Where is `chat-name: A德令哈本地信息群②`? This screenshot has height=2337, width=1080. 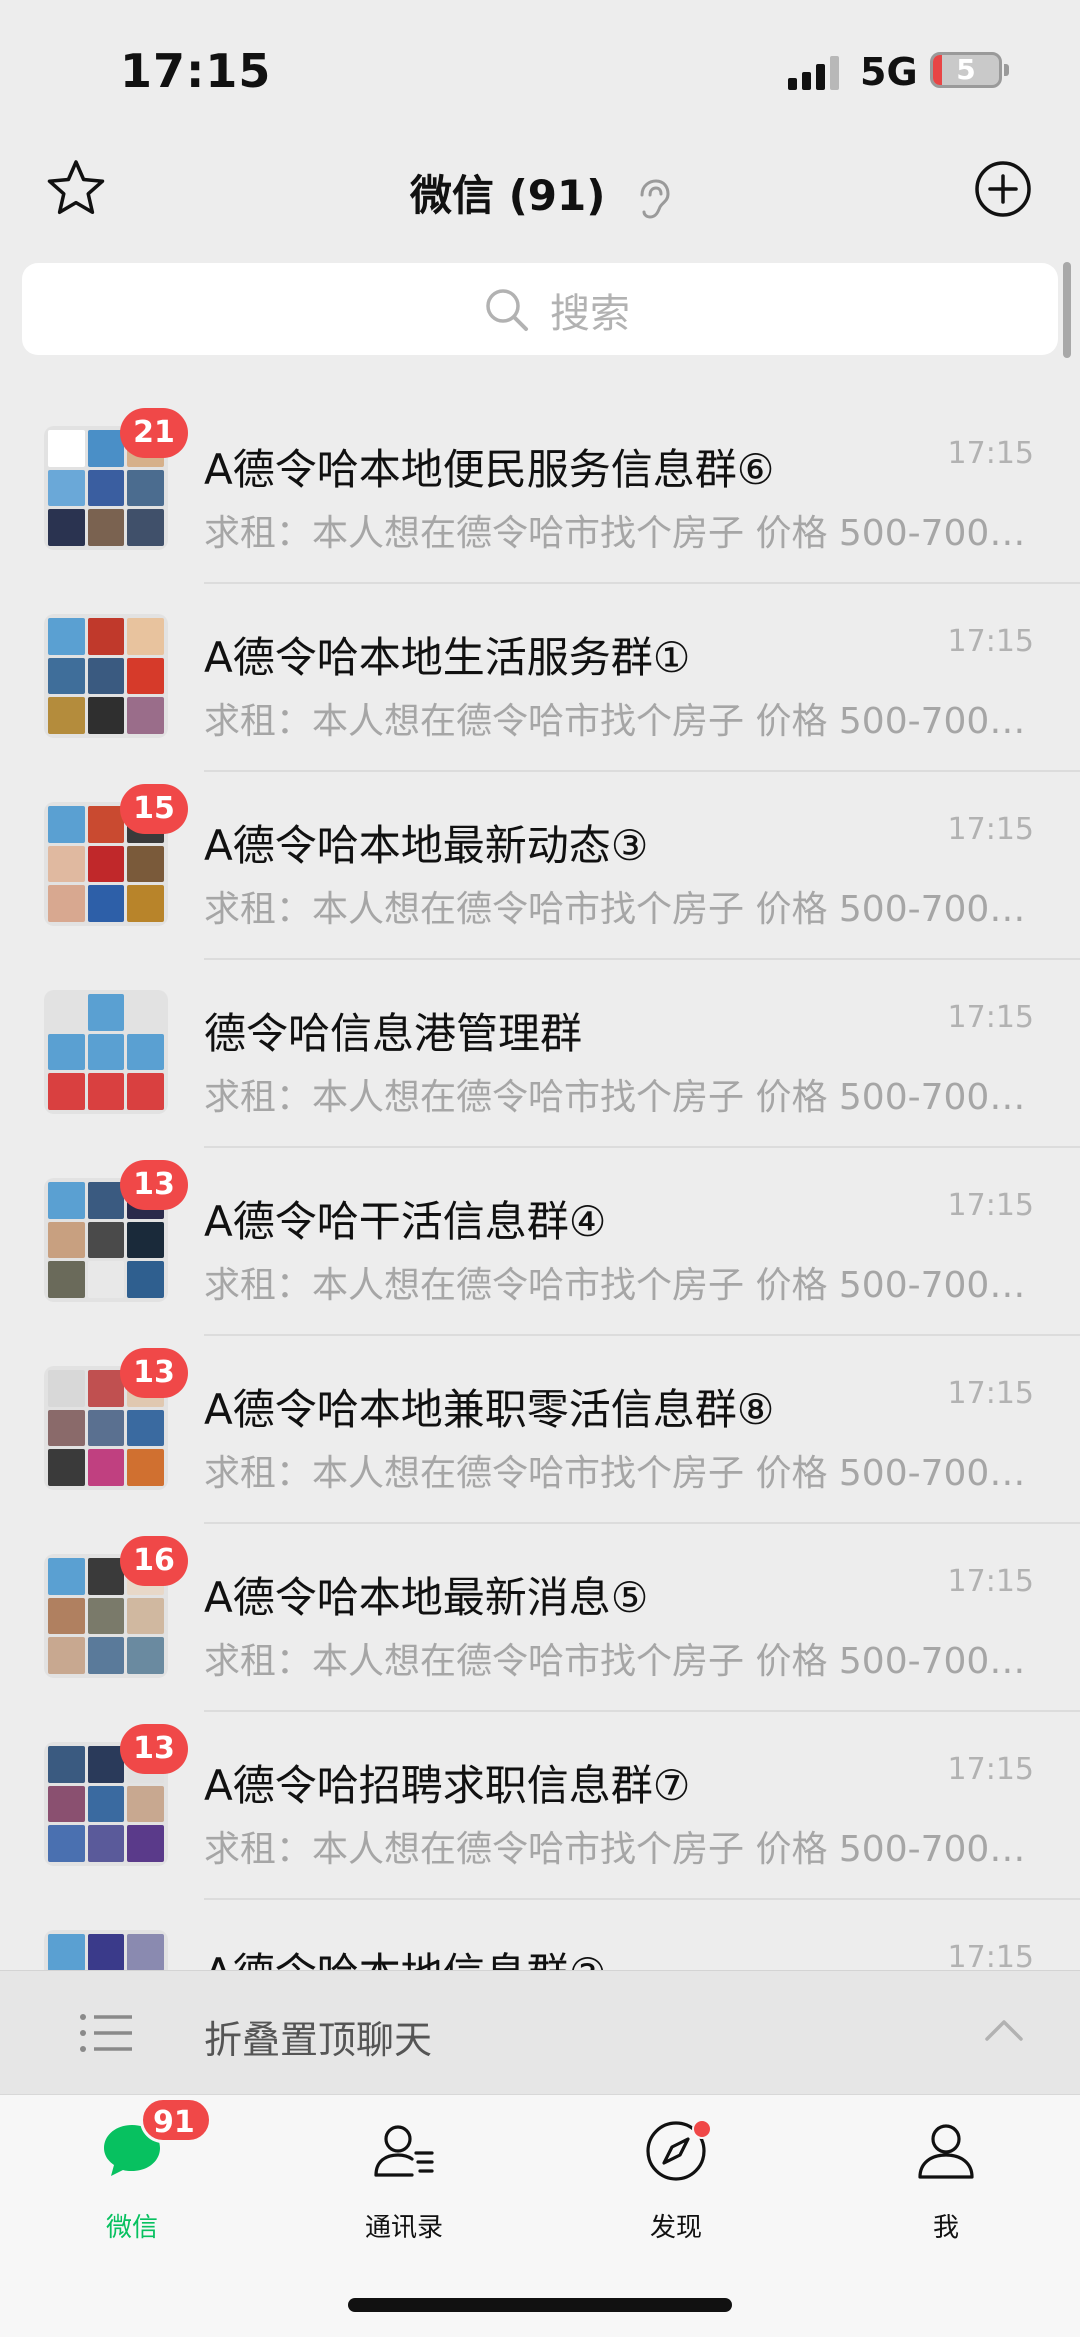 chat-name: A德令哈本地信息群② is located at coordinates (405, 1955).